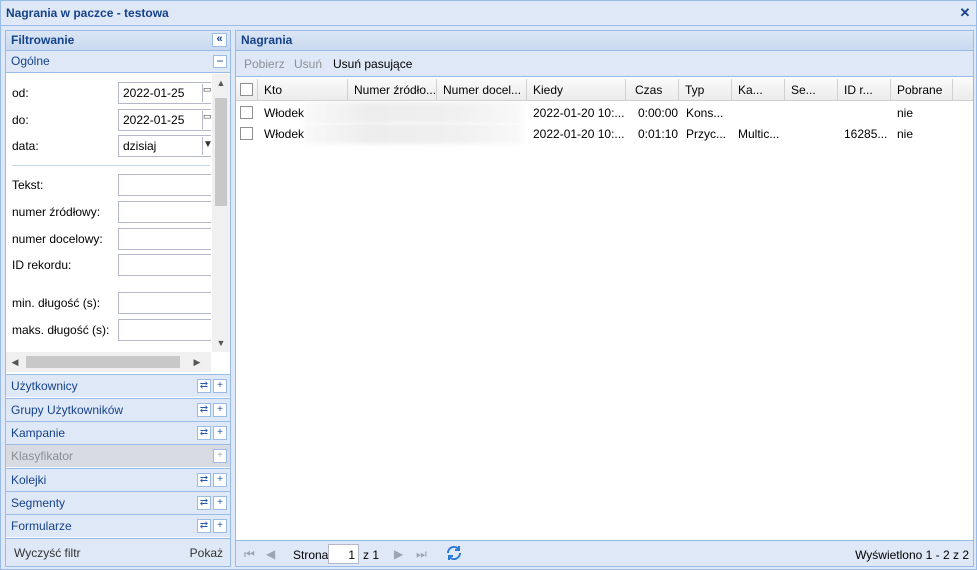  What do you see at coordinates (488, 13) in the screenshot?
I see `window-titlebar: Nagrania w paczce - testowa ✕` at bounding box center [488, 13].